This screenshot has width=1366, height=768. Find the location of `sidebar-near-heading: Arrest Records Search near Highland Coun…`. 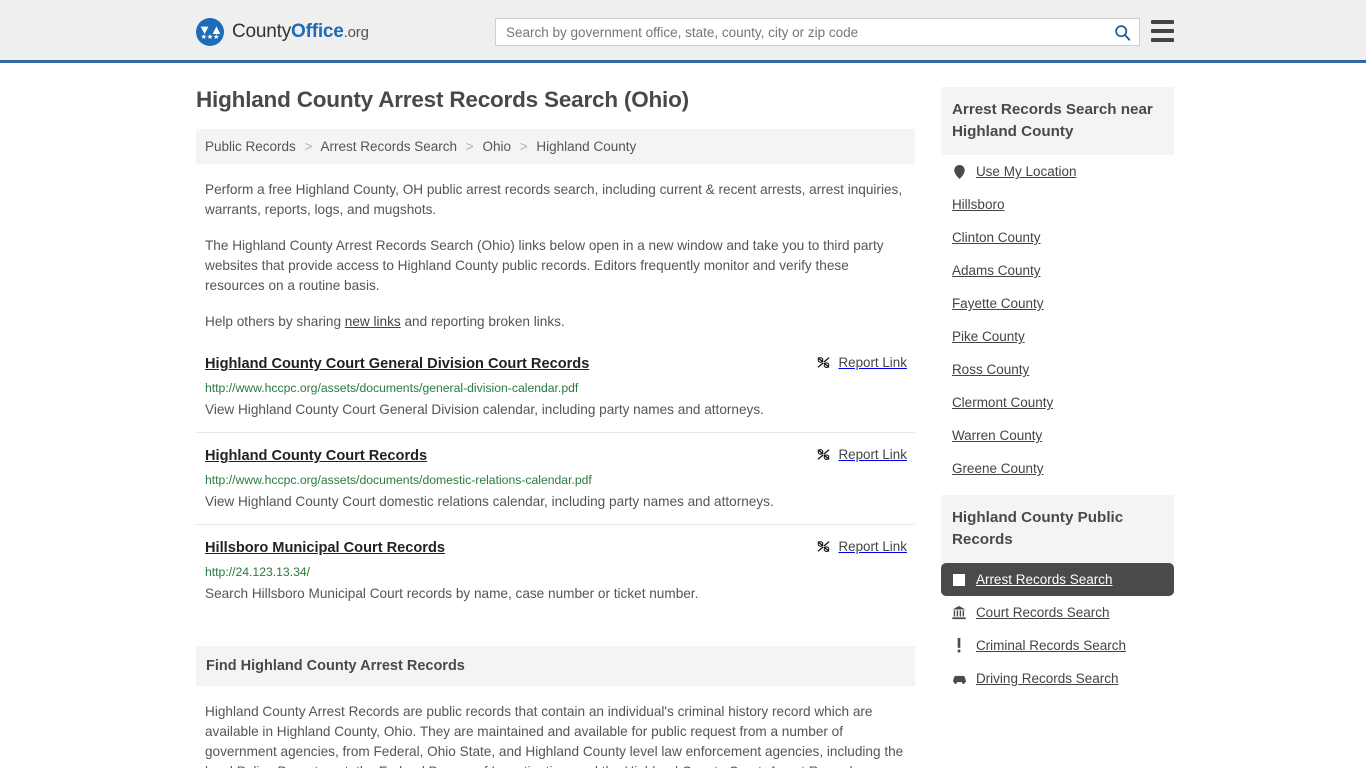

sidebar-near-heading: Arrest Records Search near Highland Coun… is located at coordinates (1057, 121).